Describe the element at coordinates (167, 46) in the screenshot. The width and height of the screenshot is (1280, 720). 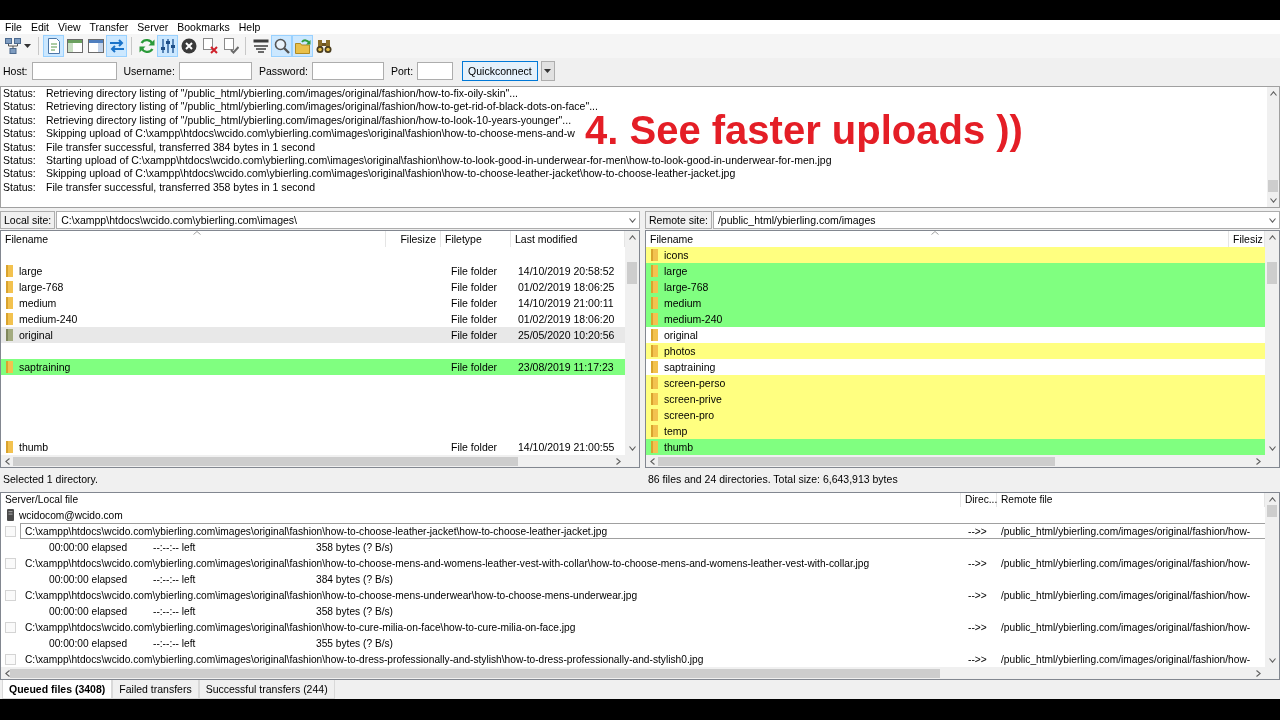
I see `process-queue-toggle` at that location.